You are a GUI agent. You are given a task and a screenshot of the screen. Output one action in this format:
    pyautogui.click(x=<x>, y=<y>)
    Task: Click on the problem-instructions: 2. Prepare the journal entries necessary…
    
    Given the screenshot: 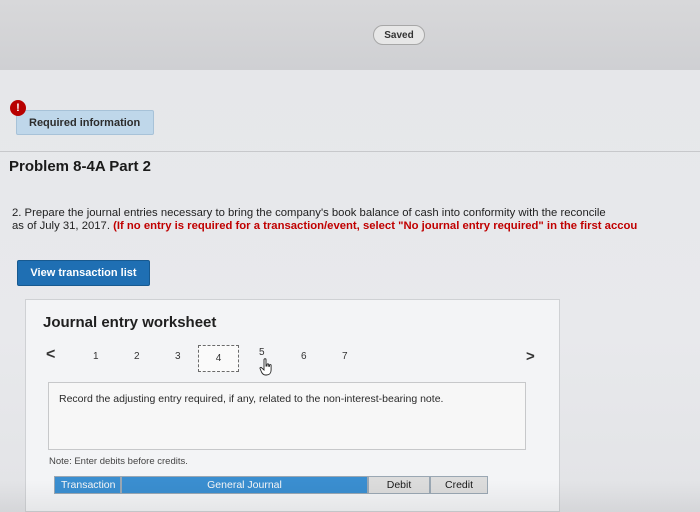 What is the action you would take?
    pyautogui.click(x=356, y=220)
    